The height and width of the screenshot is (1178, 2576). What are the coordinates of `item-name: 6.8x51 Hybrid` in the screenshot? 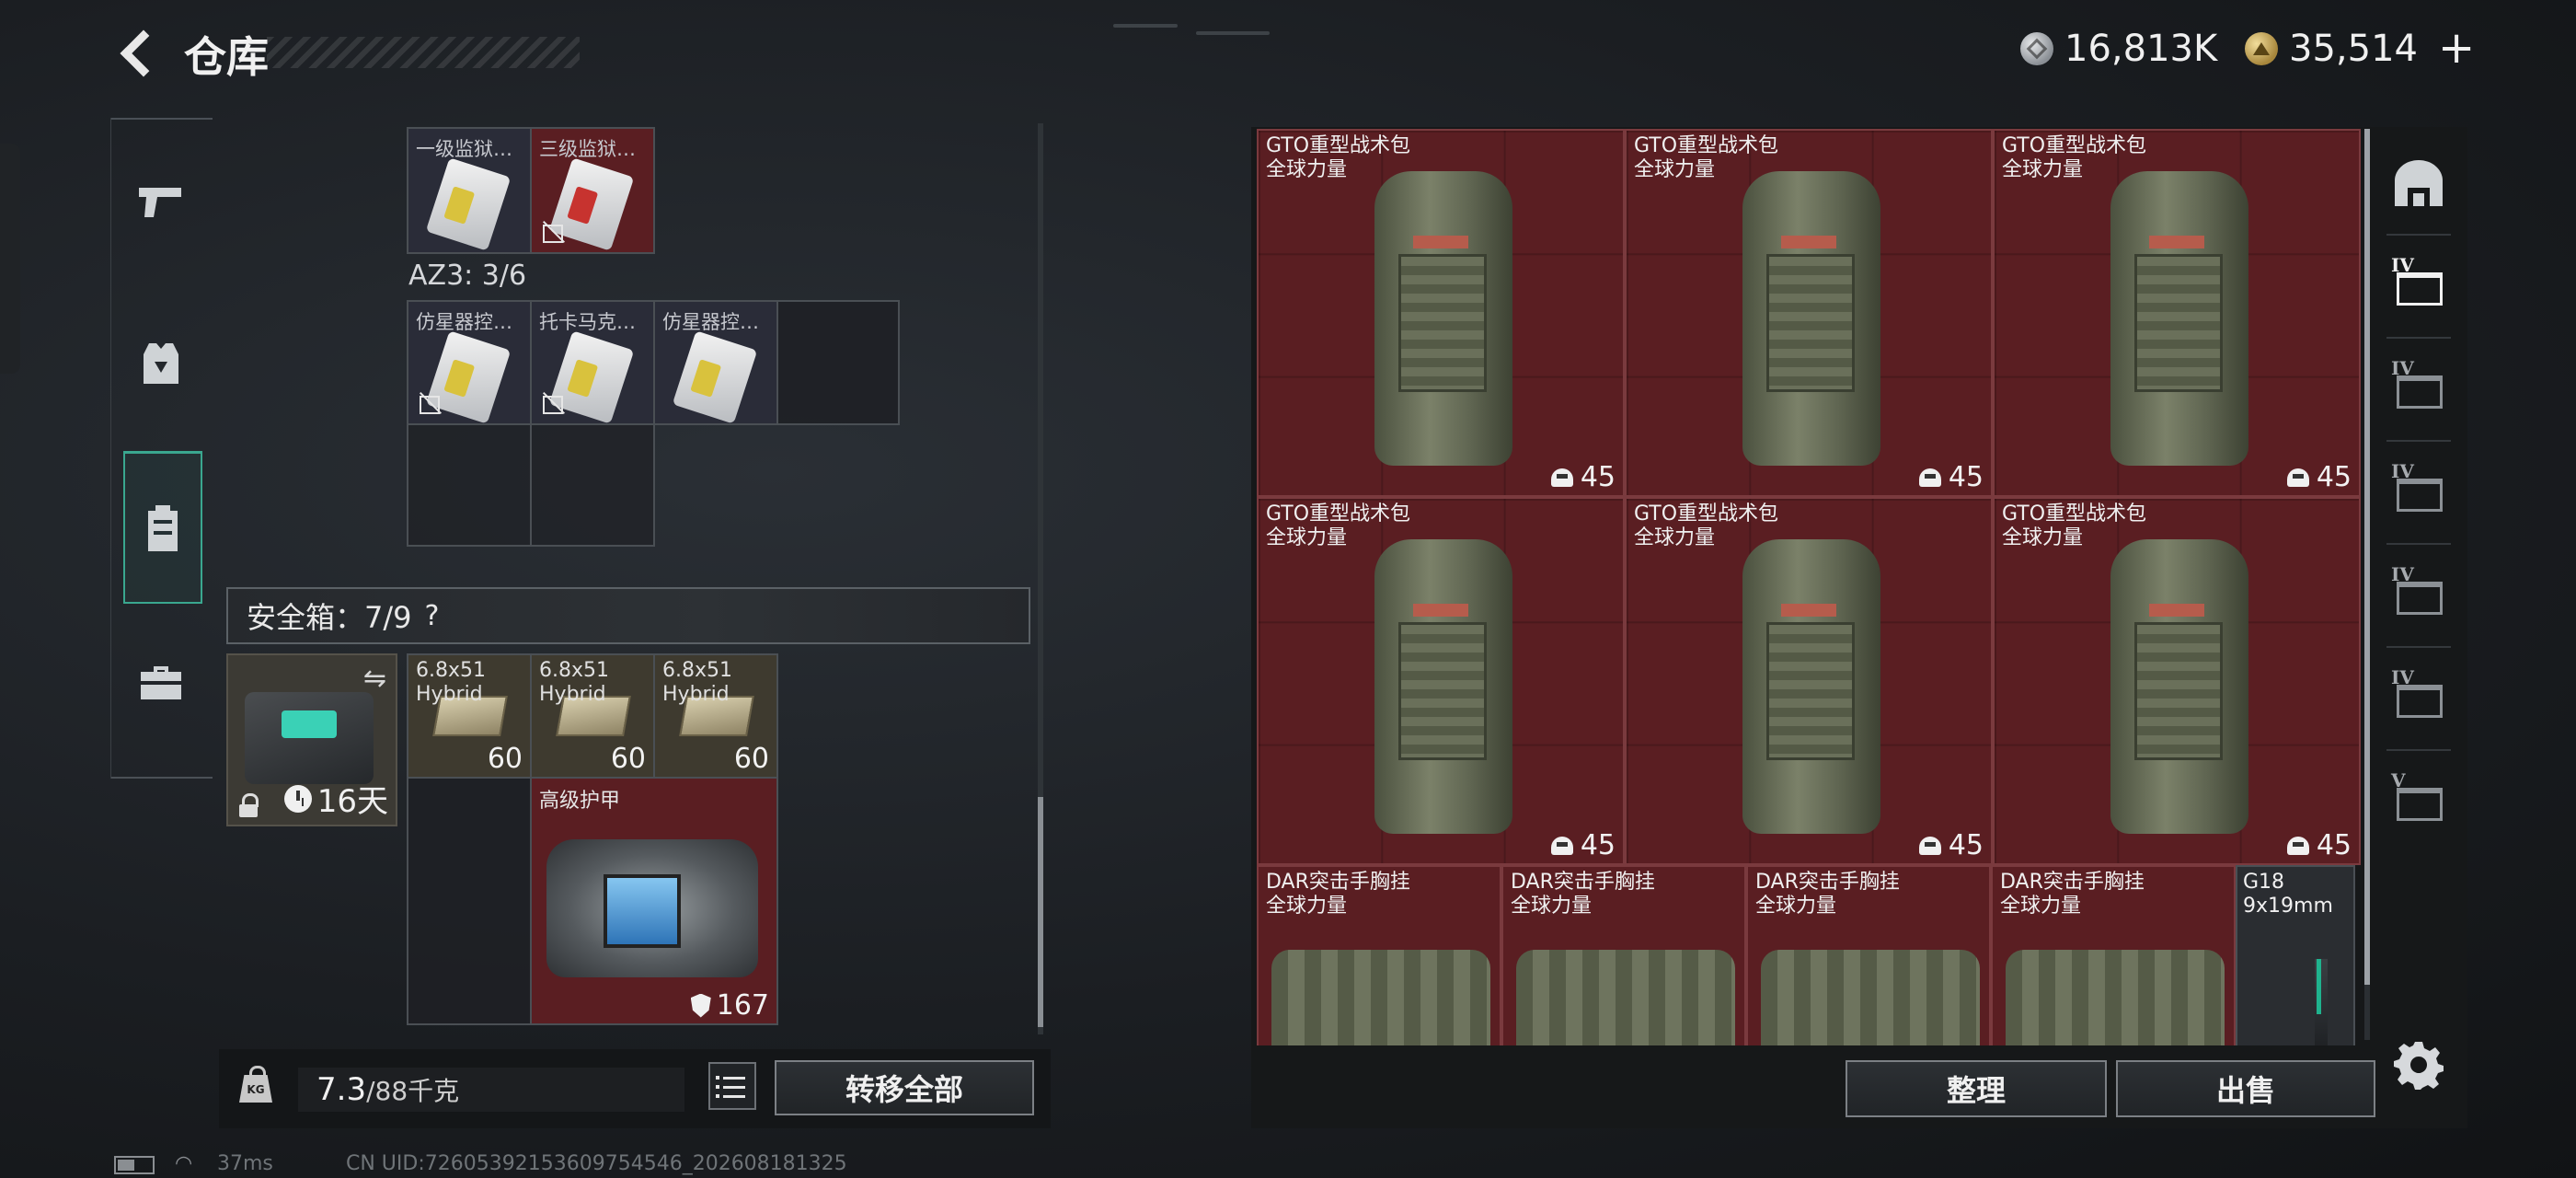 It's located at (574, 682).